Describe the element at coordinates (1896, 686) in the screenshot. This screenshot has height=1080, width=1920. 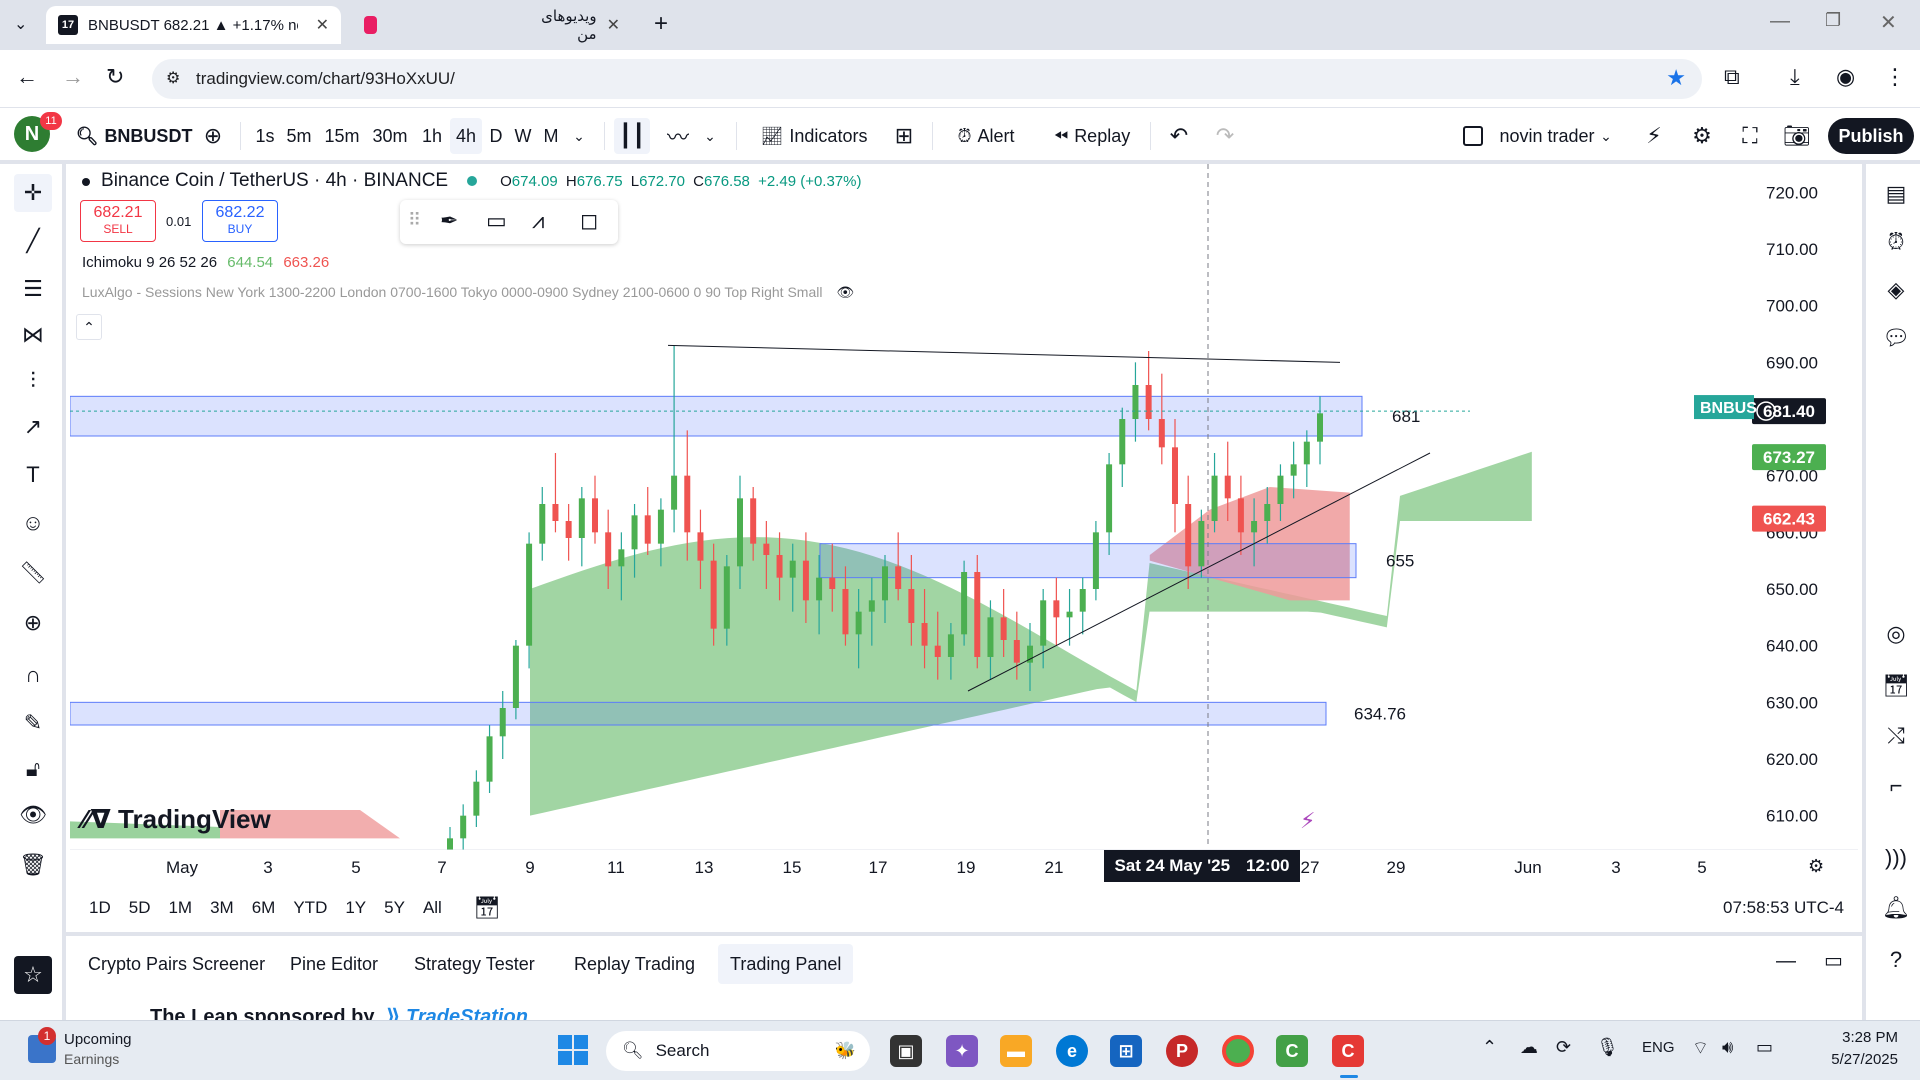
I see `calendar-icon: 📅︎` at that location.